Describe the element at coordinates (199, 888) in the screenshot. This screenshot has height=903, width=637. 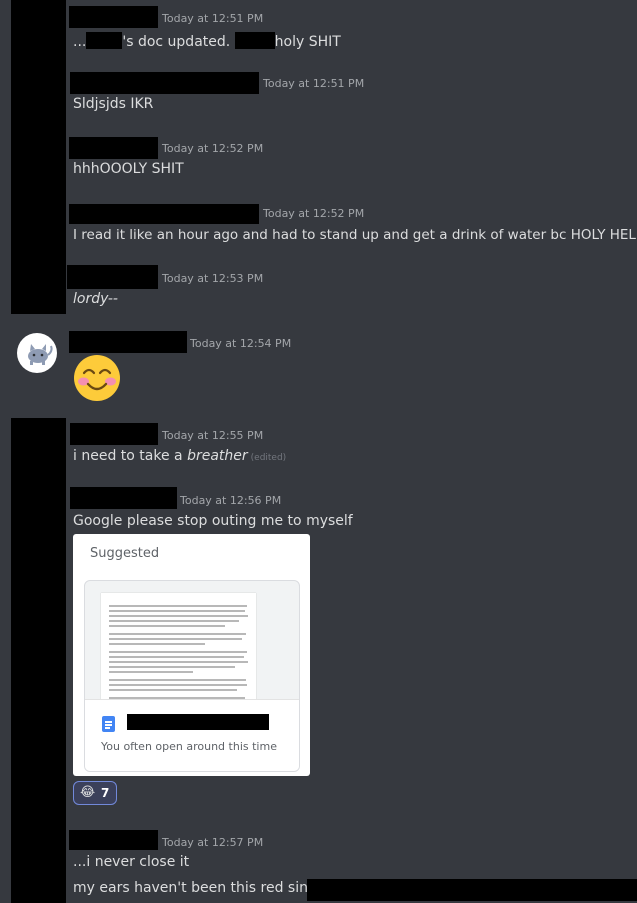
I see `message-text-continued: my ears haven't been this red since` at that location.